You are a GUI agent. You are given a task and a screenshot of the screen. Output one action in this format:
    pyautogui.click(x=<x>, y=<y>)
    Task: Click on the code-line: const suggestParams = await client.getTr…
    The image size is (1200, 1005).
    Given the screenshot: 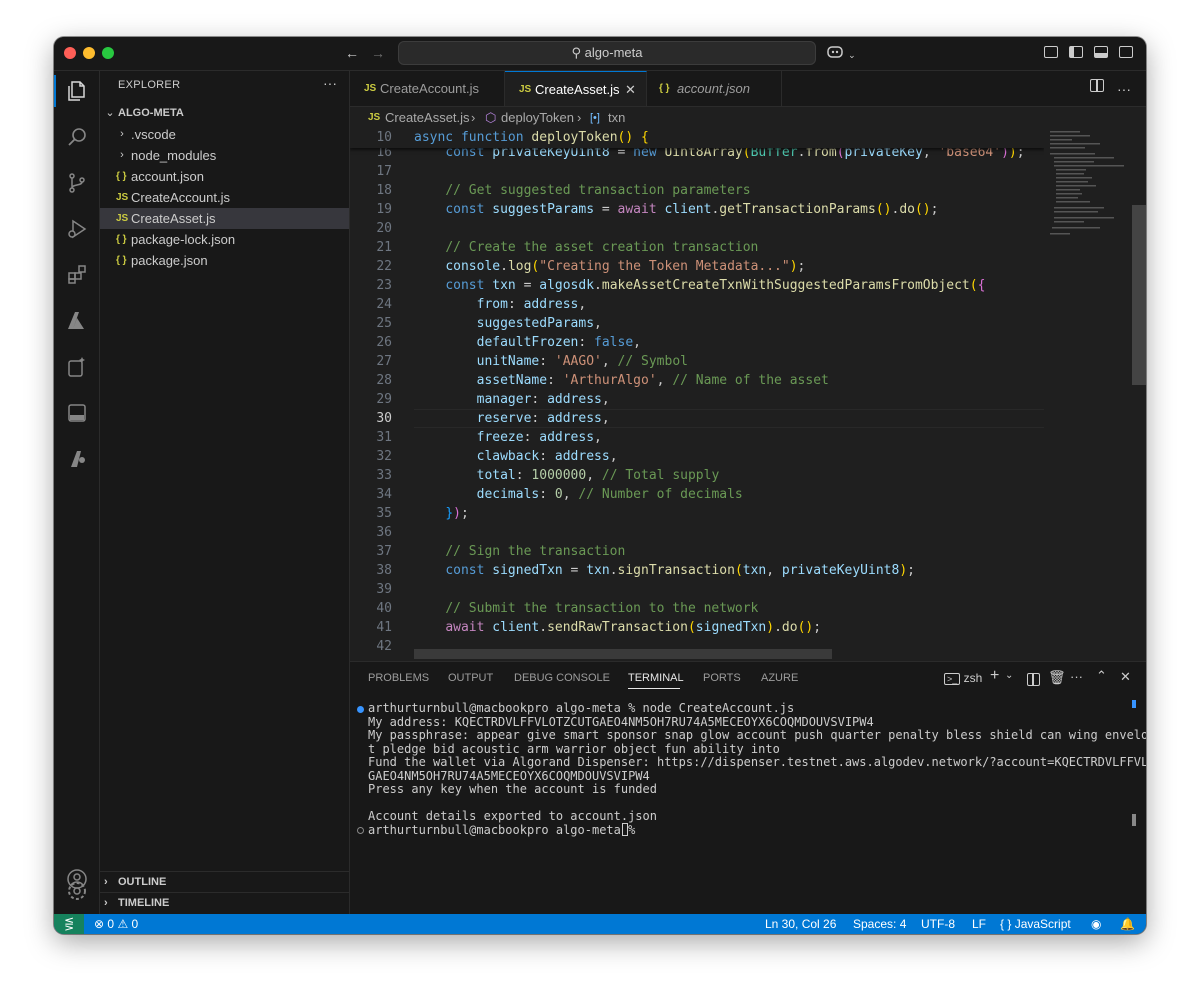 What is the action you would take?
    pyautogui.click(x=676, y=209)
    